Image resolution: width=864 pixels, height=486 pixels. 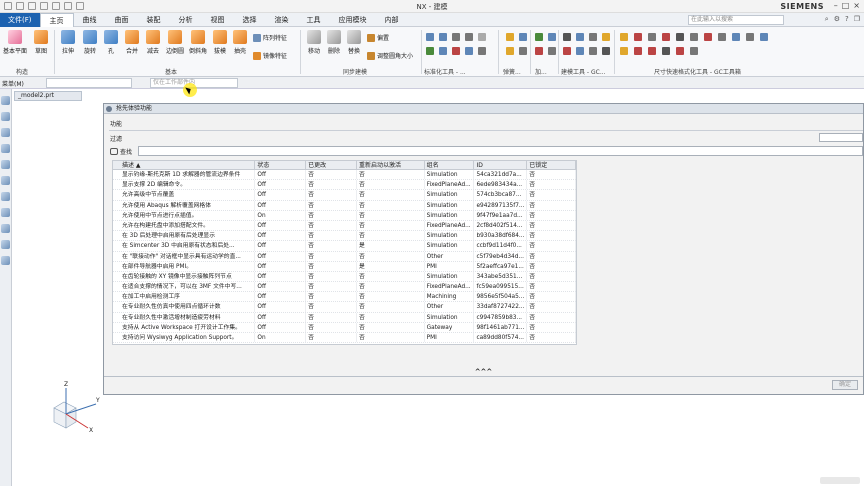 What do you see at coordinates (5, 196) in the screenshot?
I see `web-browser-icon` at bounding box center [5, 196].